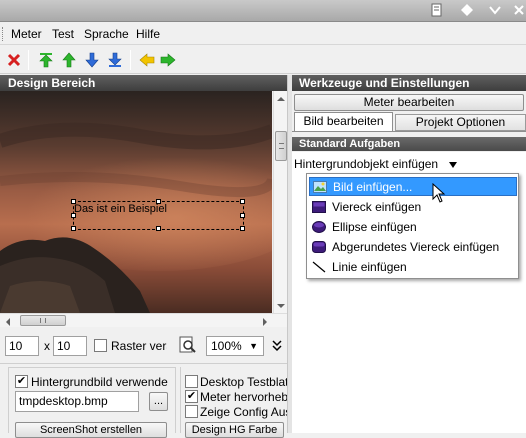  I want to click on scroll-up-icon, so click(281, 98).